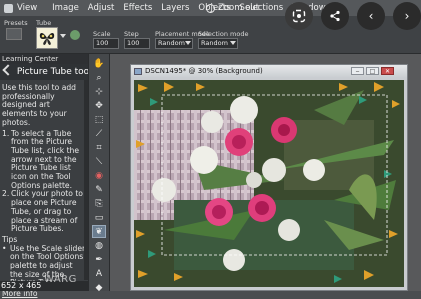 The height and width of the screenshot is (299, 421). What do you see at coordinates (102, 34) in the screenshot?
I see `scale-label: Scale` at bounding box center [102, 34].